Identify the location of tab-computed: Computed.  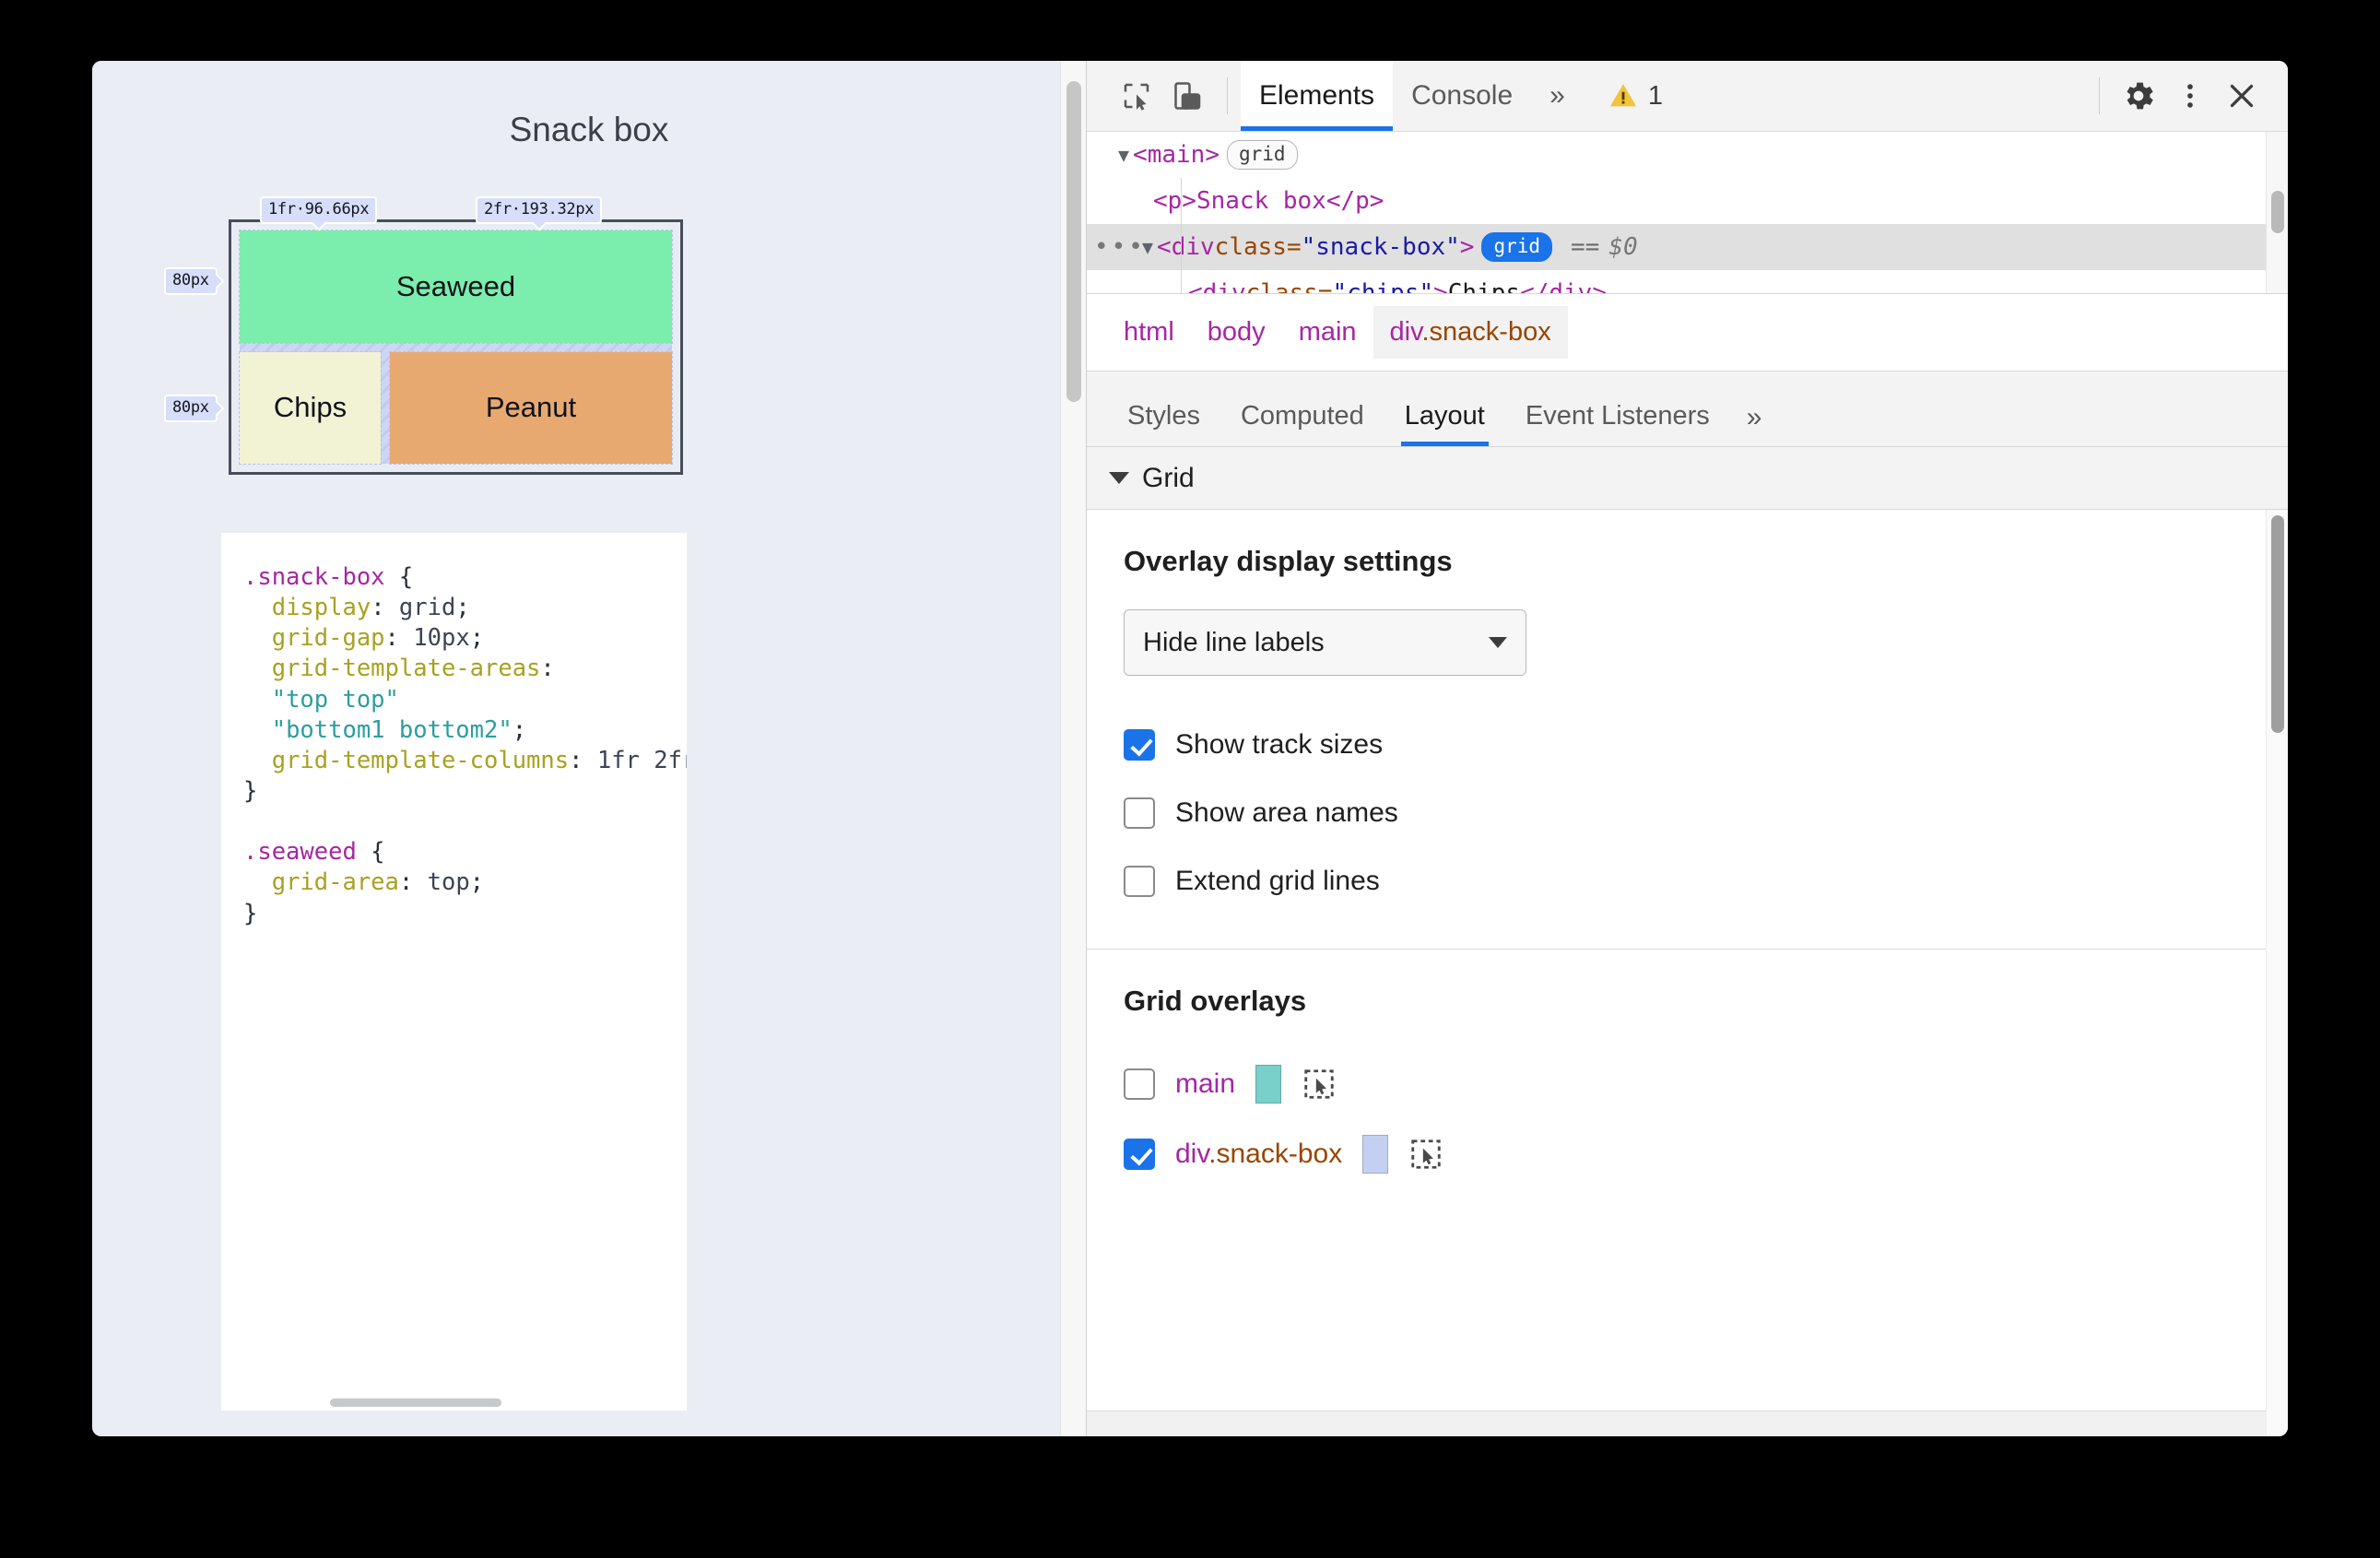
(1302, 423).